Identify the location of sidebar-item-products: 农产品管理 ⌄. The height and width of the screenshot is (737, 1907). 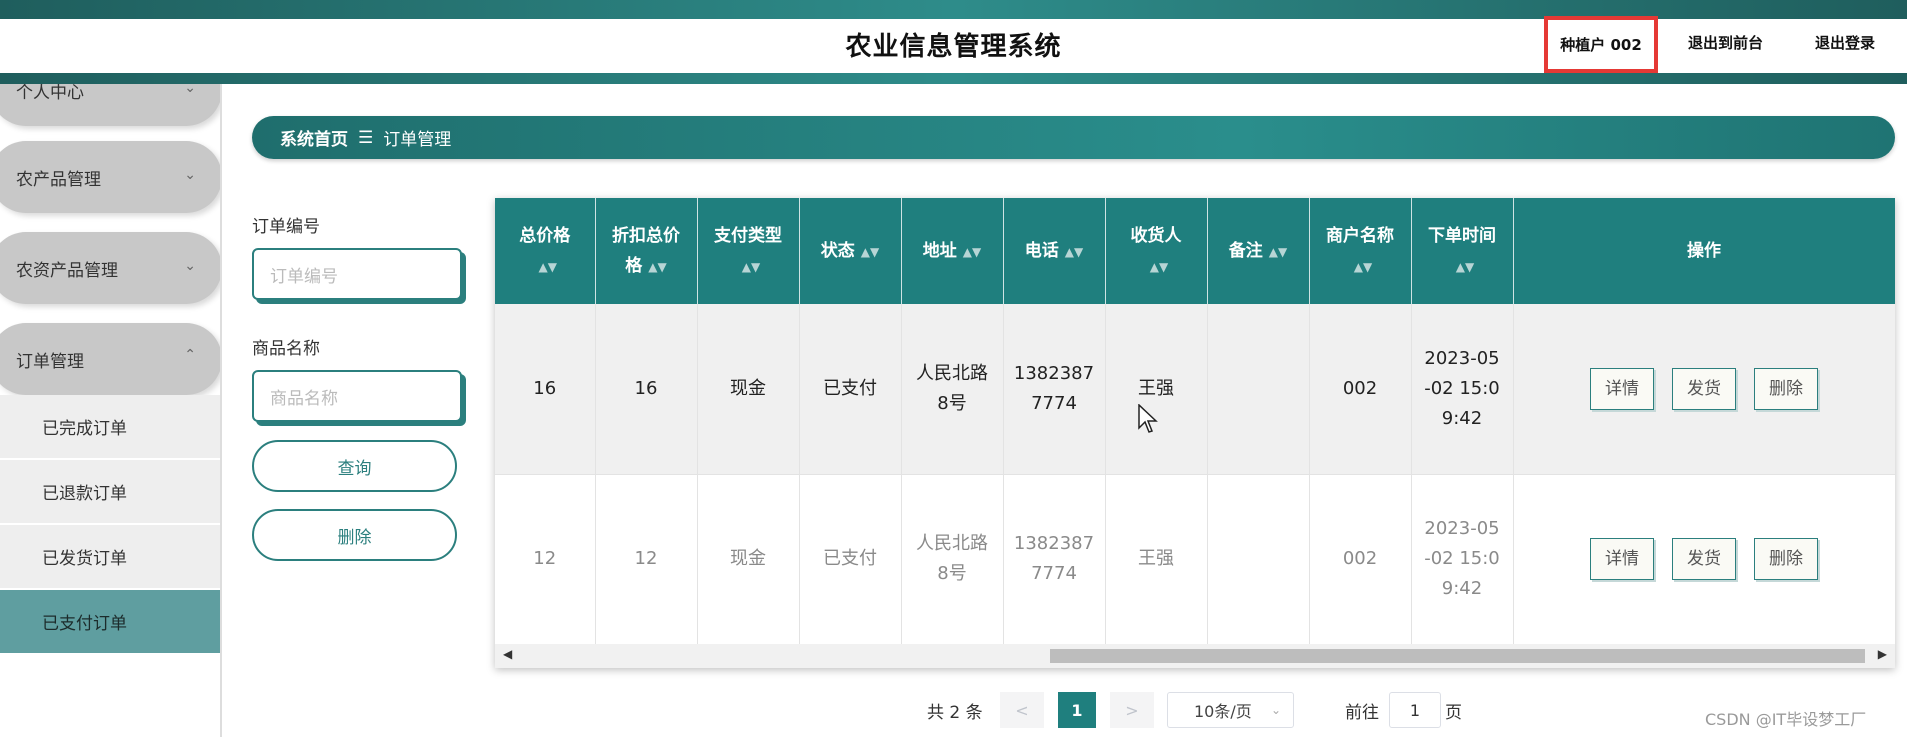
(110, 177).